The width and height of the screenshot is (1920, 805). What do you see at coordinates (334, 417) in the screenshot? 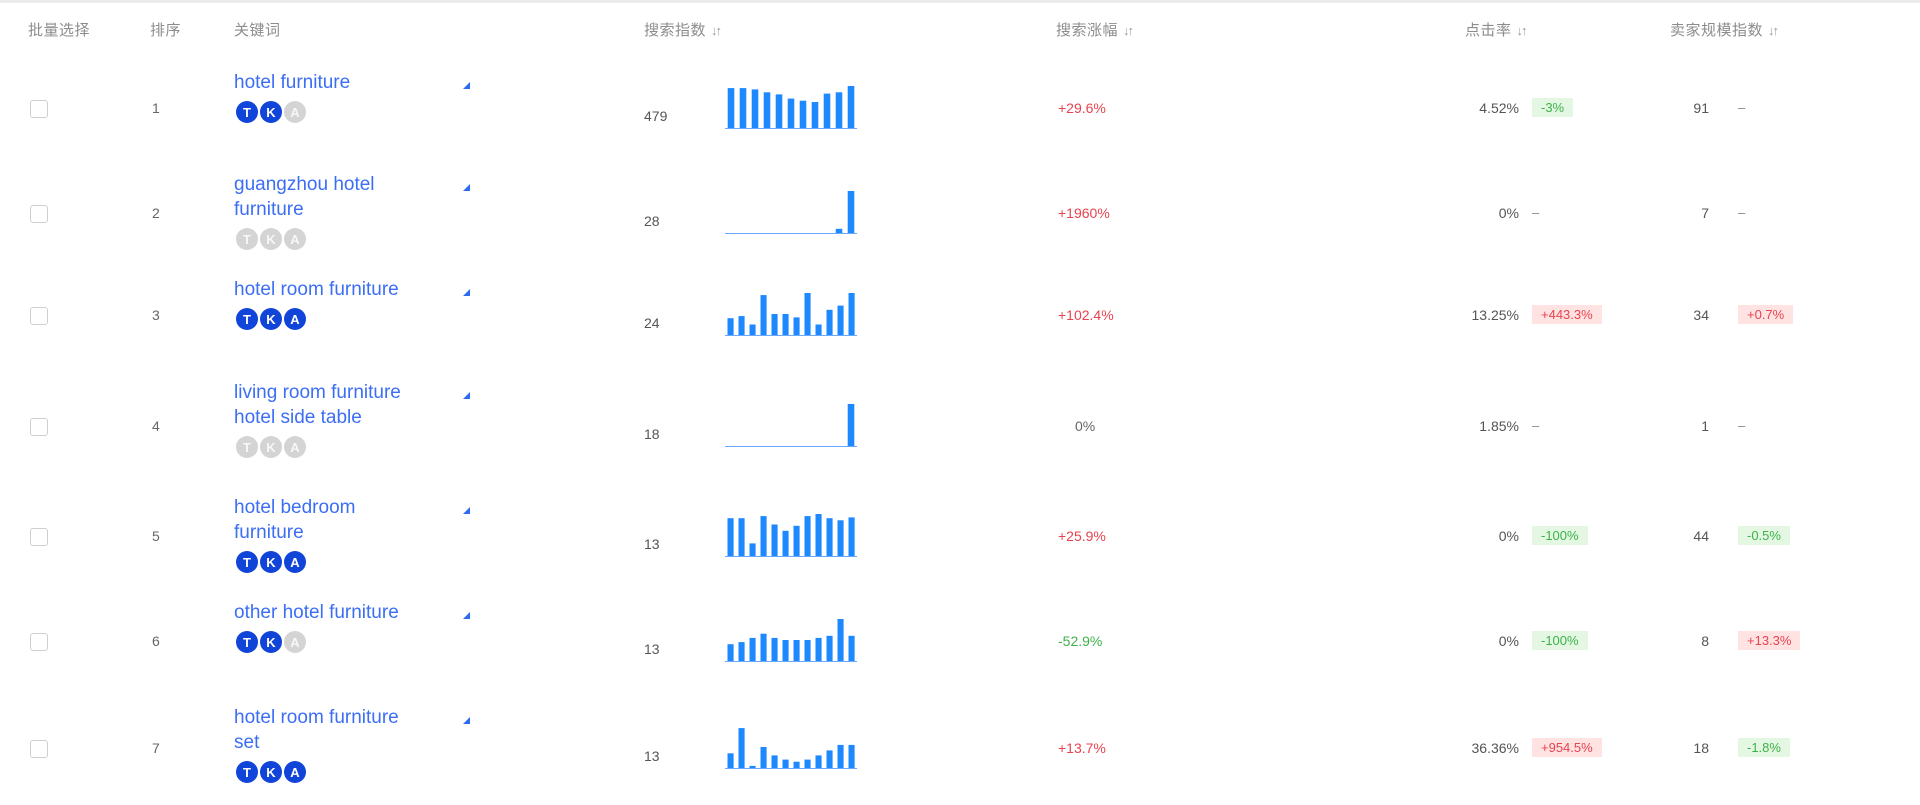
I see `keyword-line: hotel side table` at bounding box center [334, 417].